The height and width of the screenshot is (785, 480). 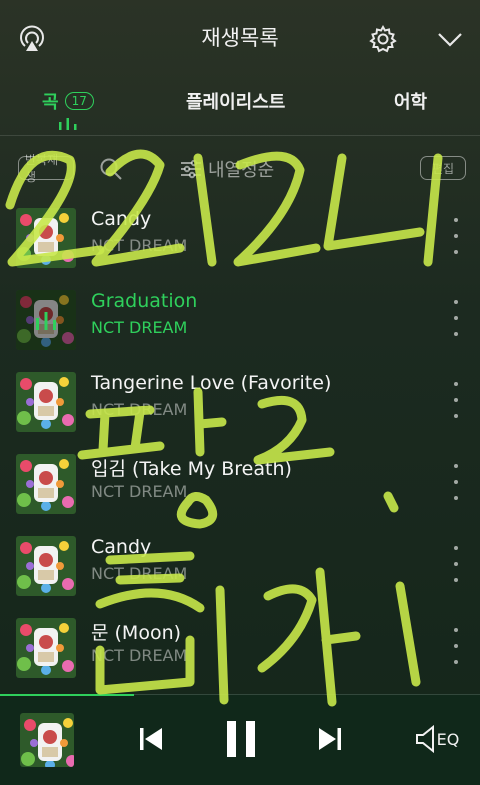 What do you see at coordinates (211, 383) in the screenshot?
I see `track-title: Tangerine Love (Favorite)` at bounding box center [211, 383].